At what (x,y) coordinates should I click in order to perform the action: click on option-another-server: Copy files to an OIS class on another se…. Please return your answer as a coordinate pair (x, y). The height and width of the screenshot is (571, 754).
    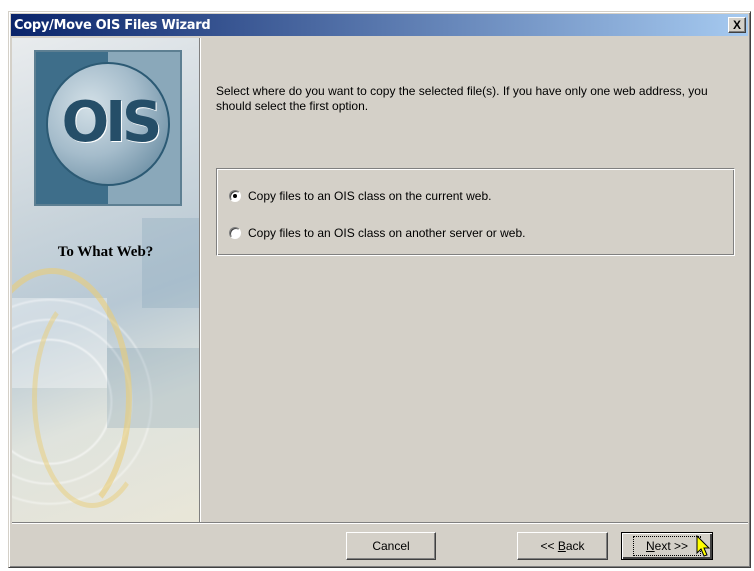
    Looking at the image, I should click on (377, 233).